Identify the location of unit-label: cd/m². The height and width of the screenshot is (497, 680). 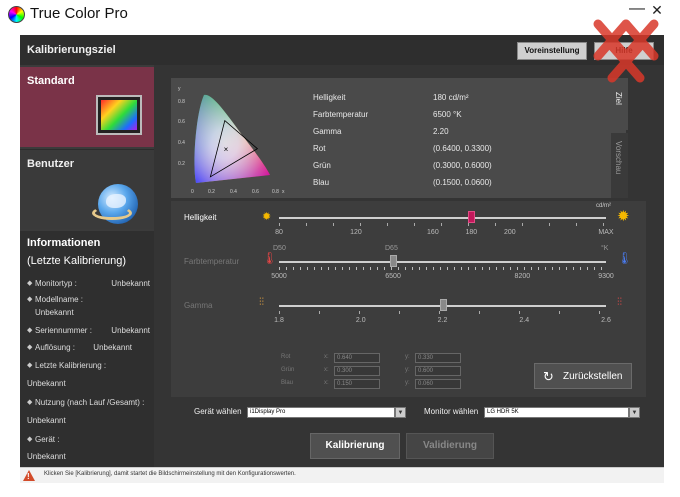
(603, 206).